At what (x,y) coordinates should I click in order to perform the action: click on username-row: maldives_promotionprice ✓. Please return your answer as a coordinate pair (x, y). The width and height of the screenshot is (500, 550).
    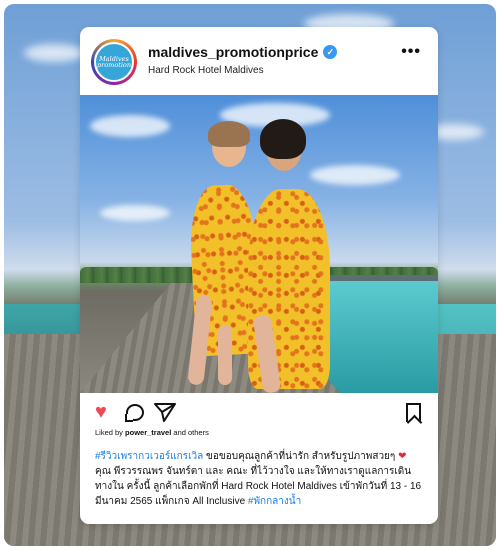
    Looking at the image, I should click on (243, 52).